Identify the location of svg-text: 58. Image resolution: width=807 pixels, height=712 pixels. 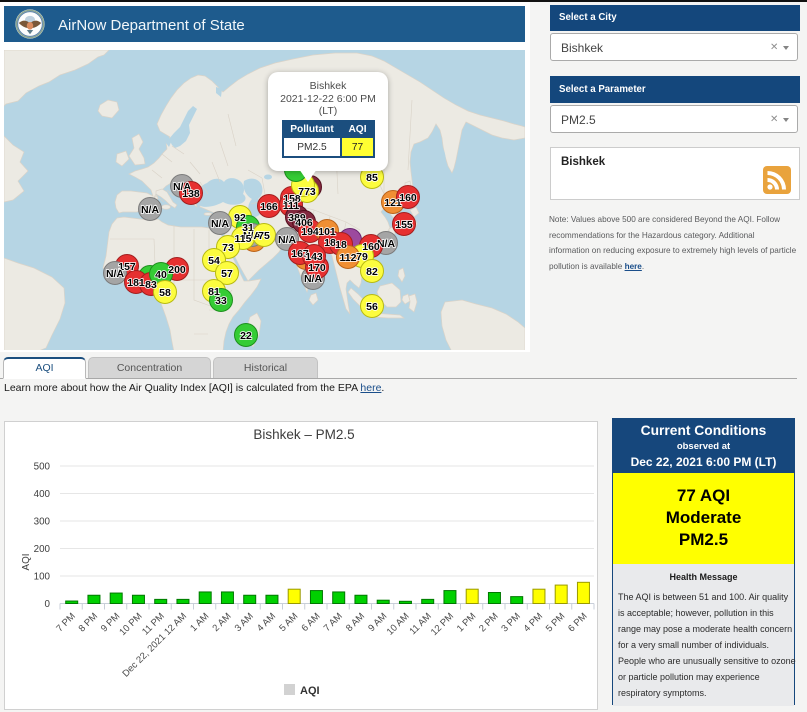
(165, 293).